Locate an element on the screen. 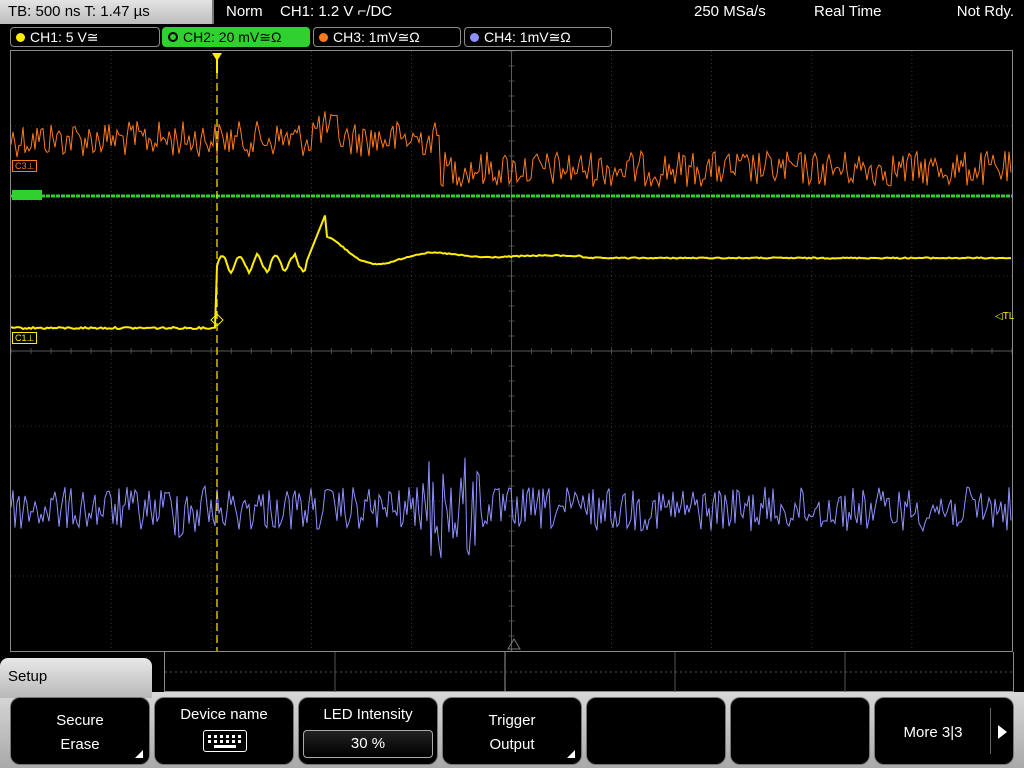  channel-tab-ch1: CH1: 5 V≅ is located at coordinates (85, 37).